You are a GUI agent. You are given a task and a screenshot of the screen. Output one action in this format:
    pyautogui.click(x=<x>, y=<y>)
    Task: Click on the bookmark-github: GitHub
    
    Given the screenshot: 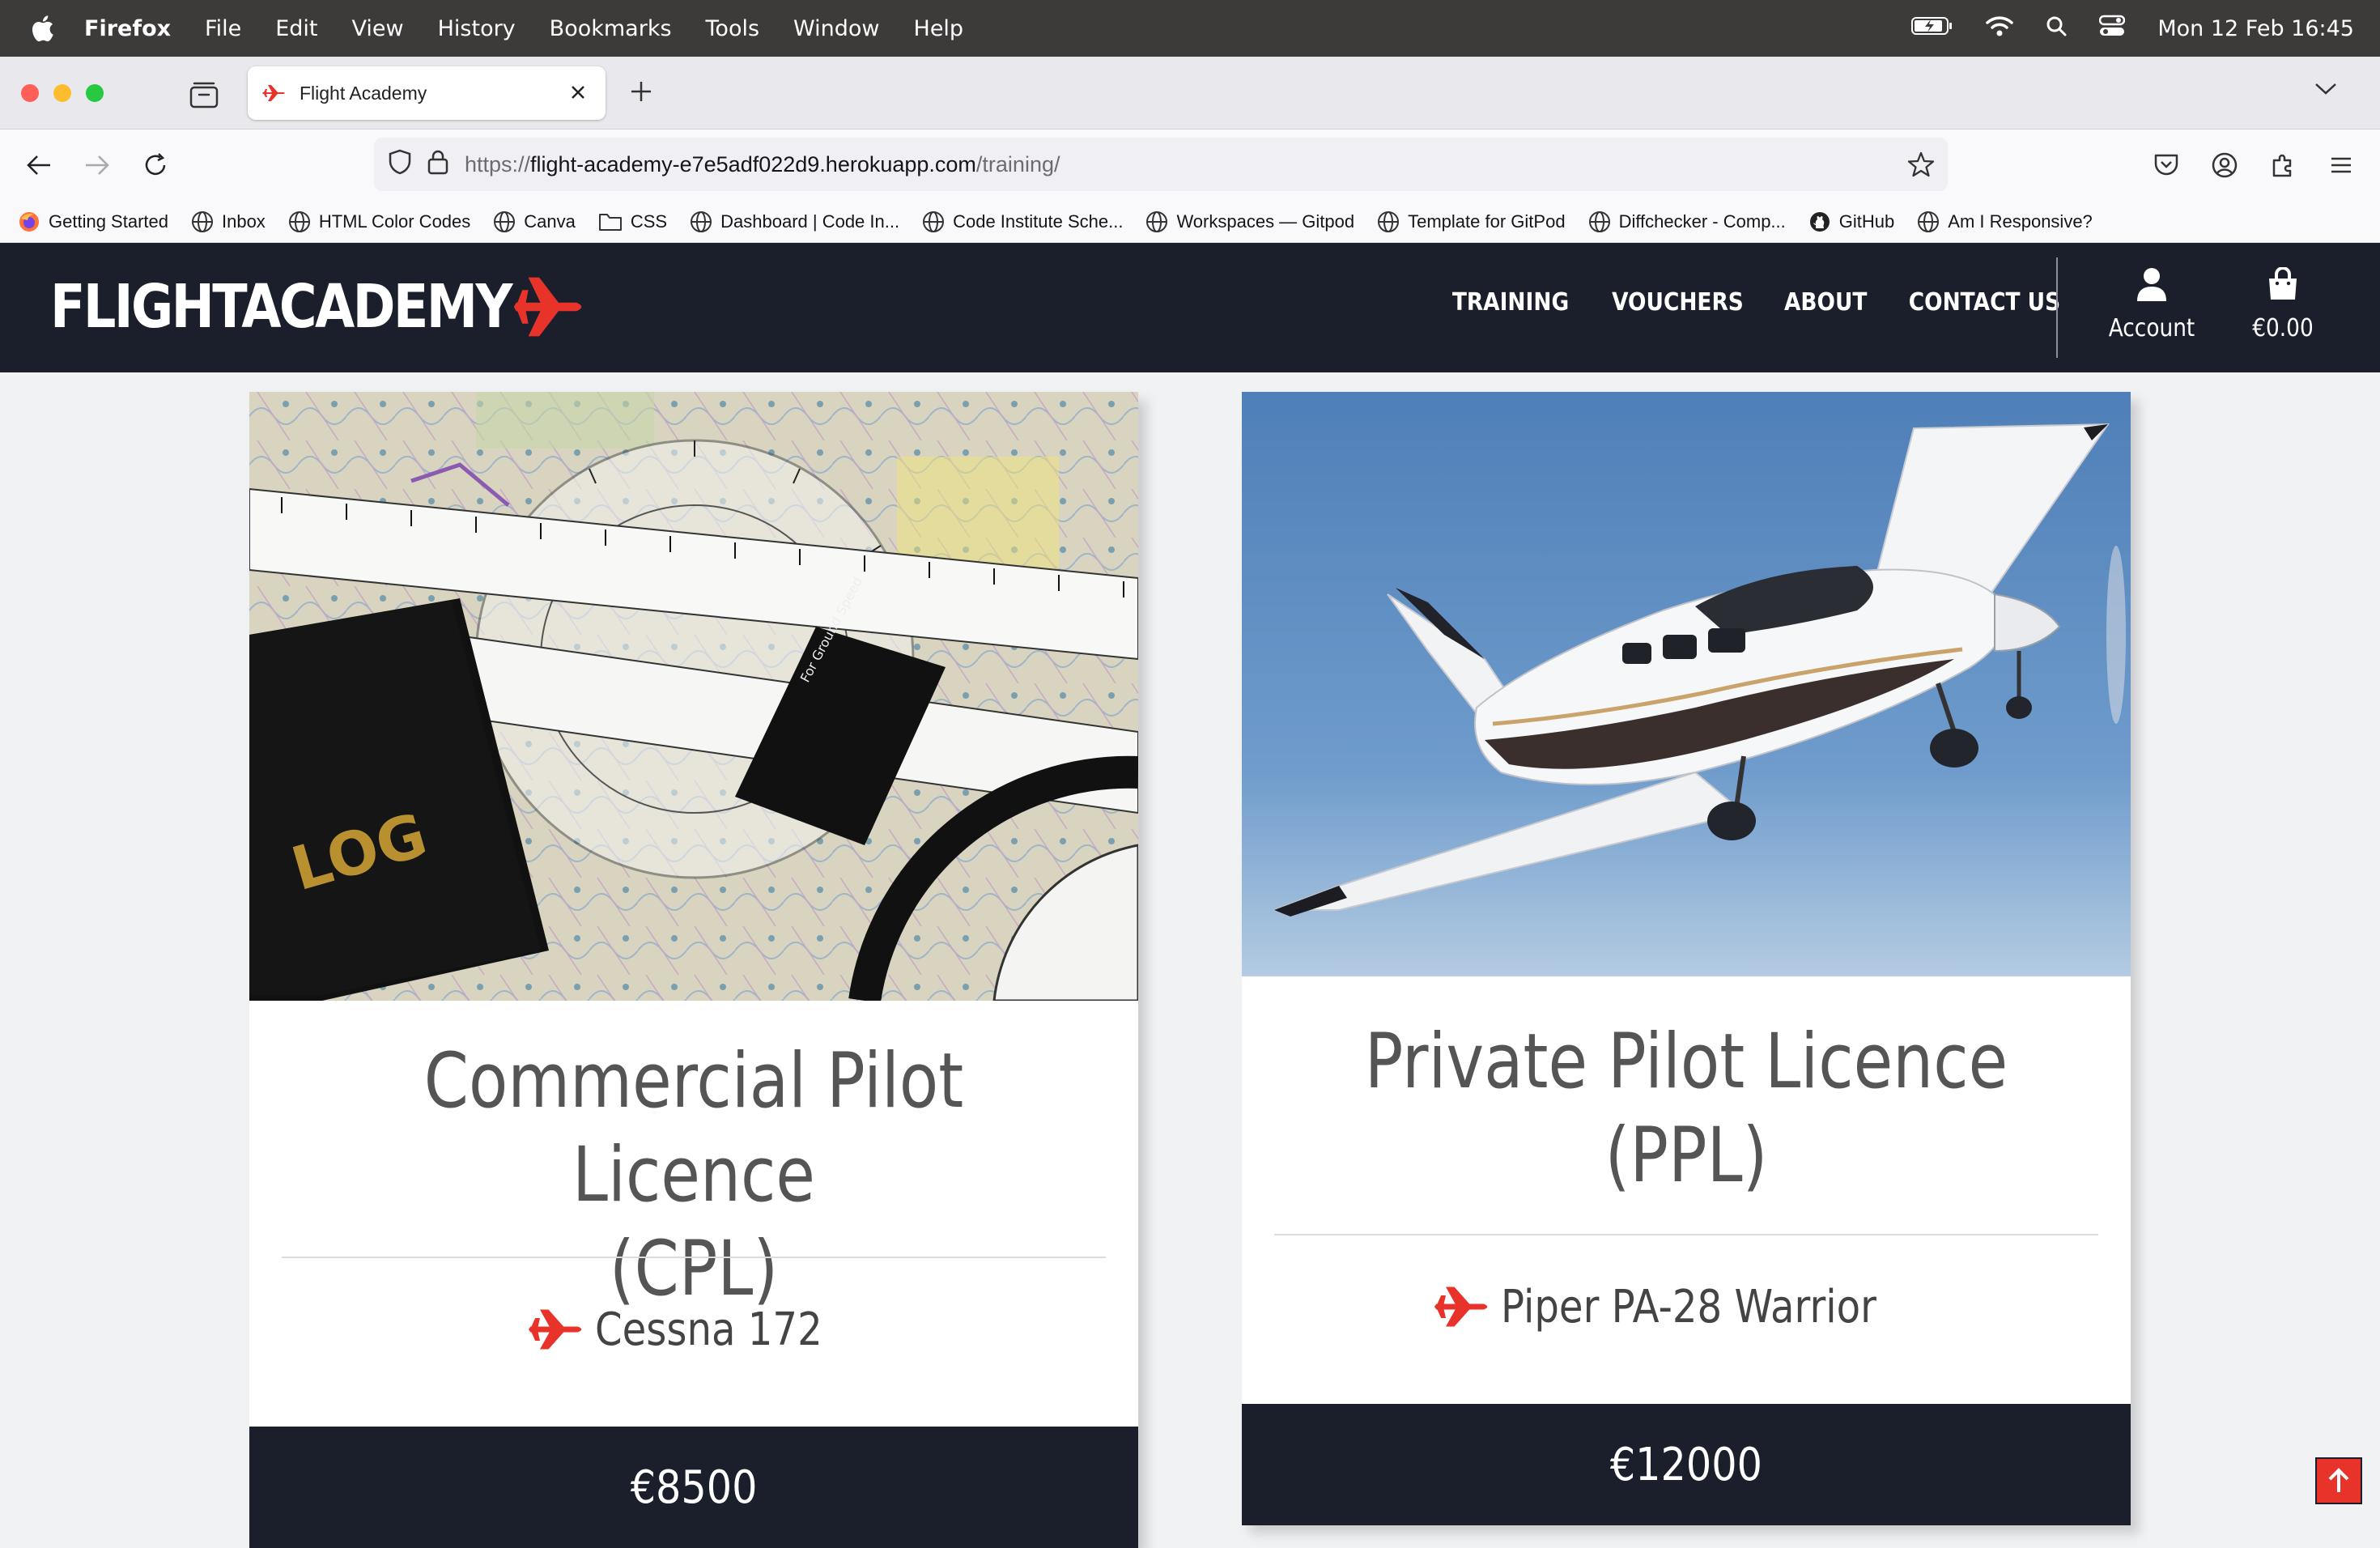 What is the action you would take?
    pyautogui.click(x=1851, y=222)
    